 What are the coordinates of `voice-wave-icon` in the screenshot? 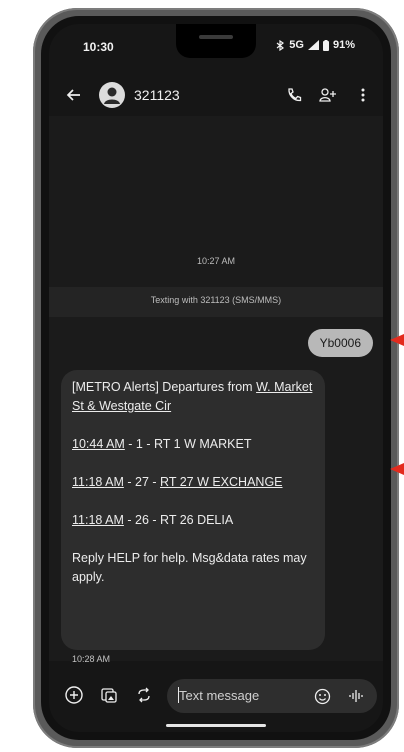 It's located at (356, 696).